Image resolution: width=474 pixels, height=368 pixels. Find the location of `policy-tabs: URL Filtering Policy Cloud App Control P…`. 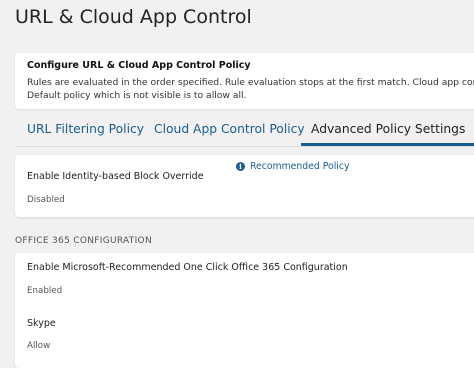

policy-tabs: URL Filtering Policy Cloud App Control P… is located at coordinates (244, 131).